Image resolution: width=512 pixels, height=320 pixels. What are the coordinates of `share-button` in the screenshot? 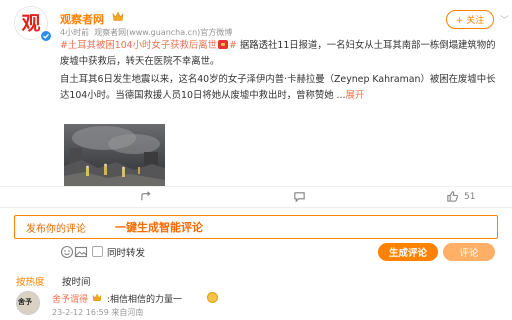 It's located at (149, 196).